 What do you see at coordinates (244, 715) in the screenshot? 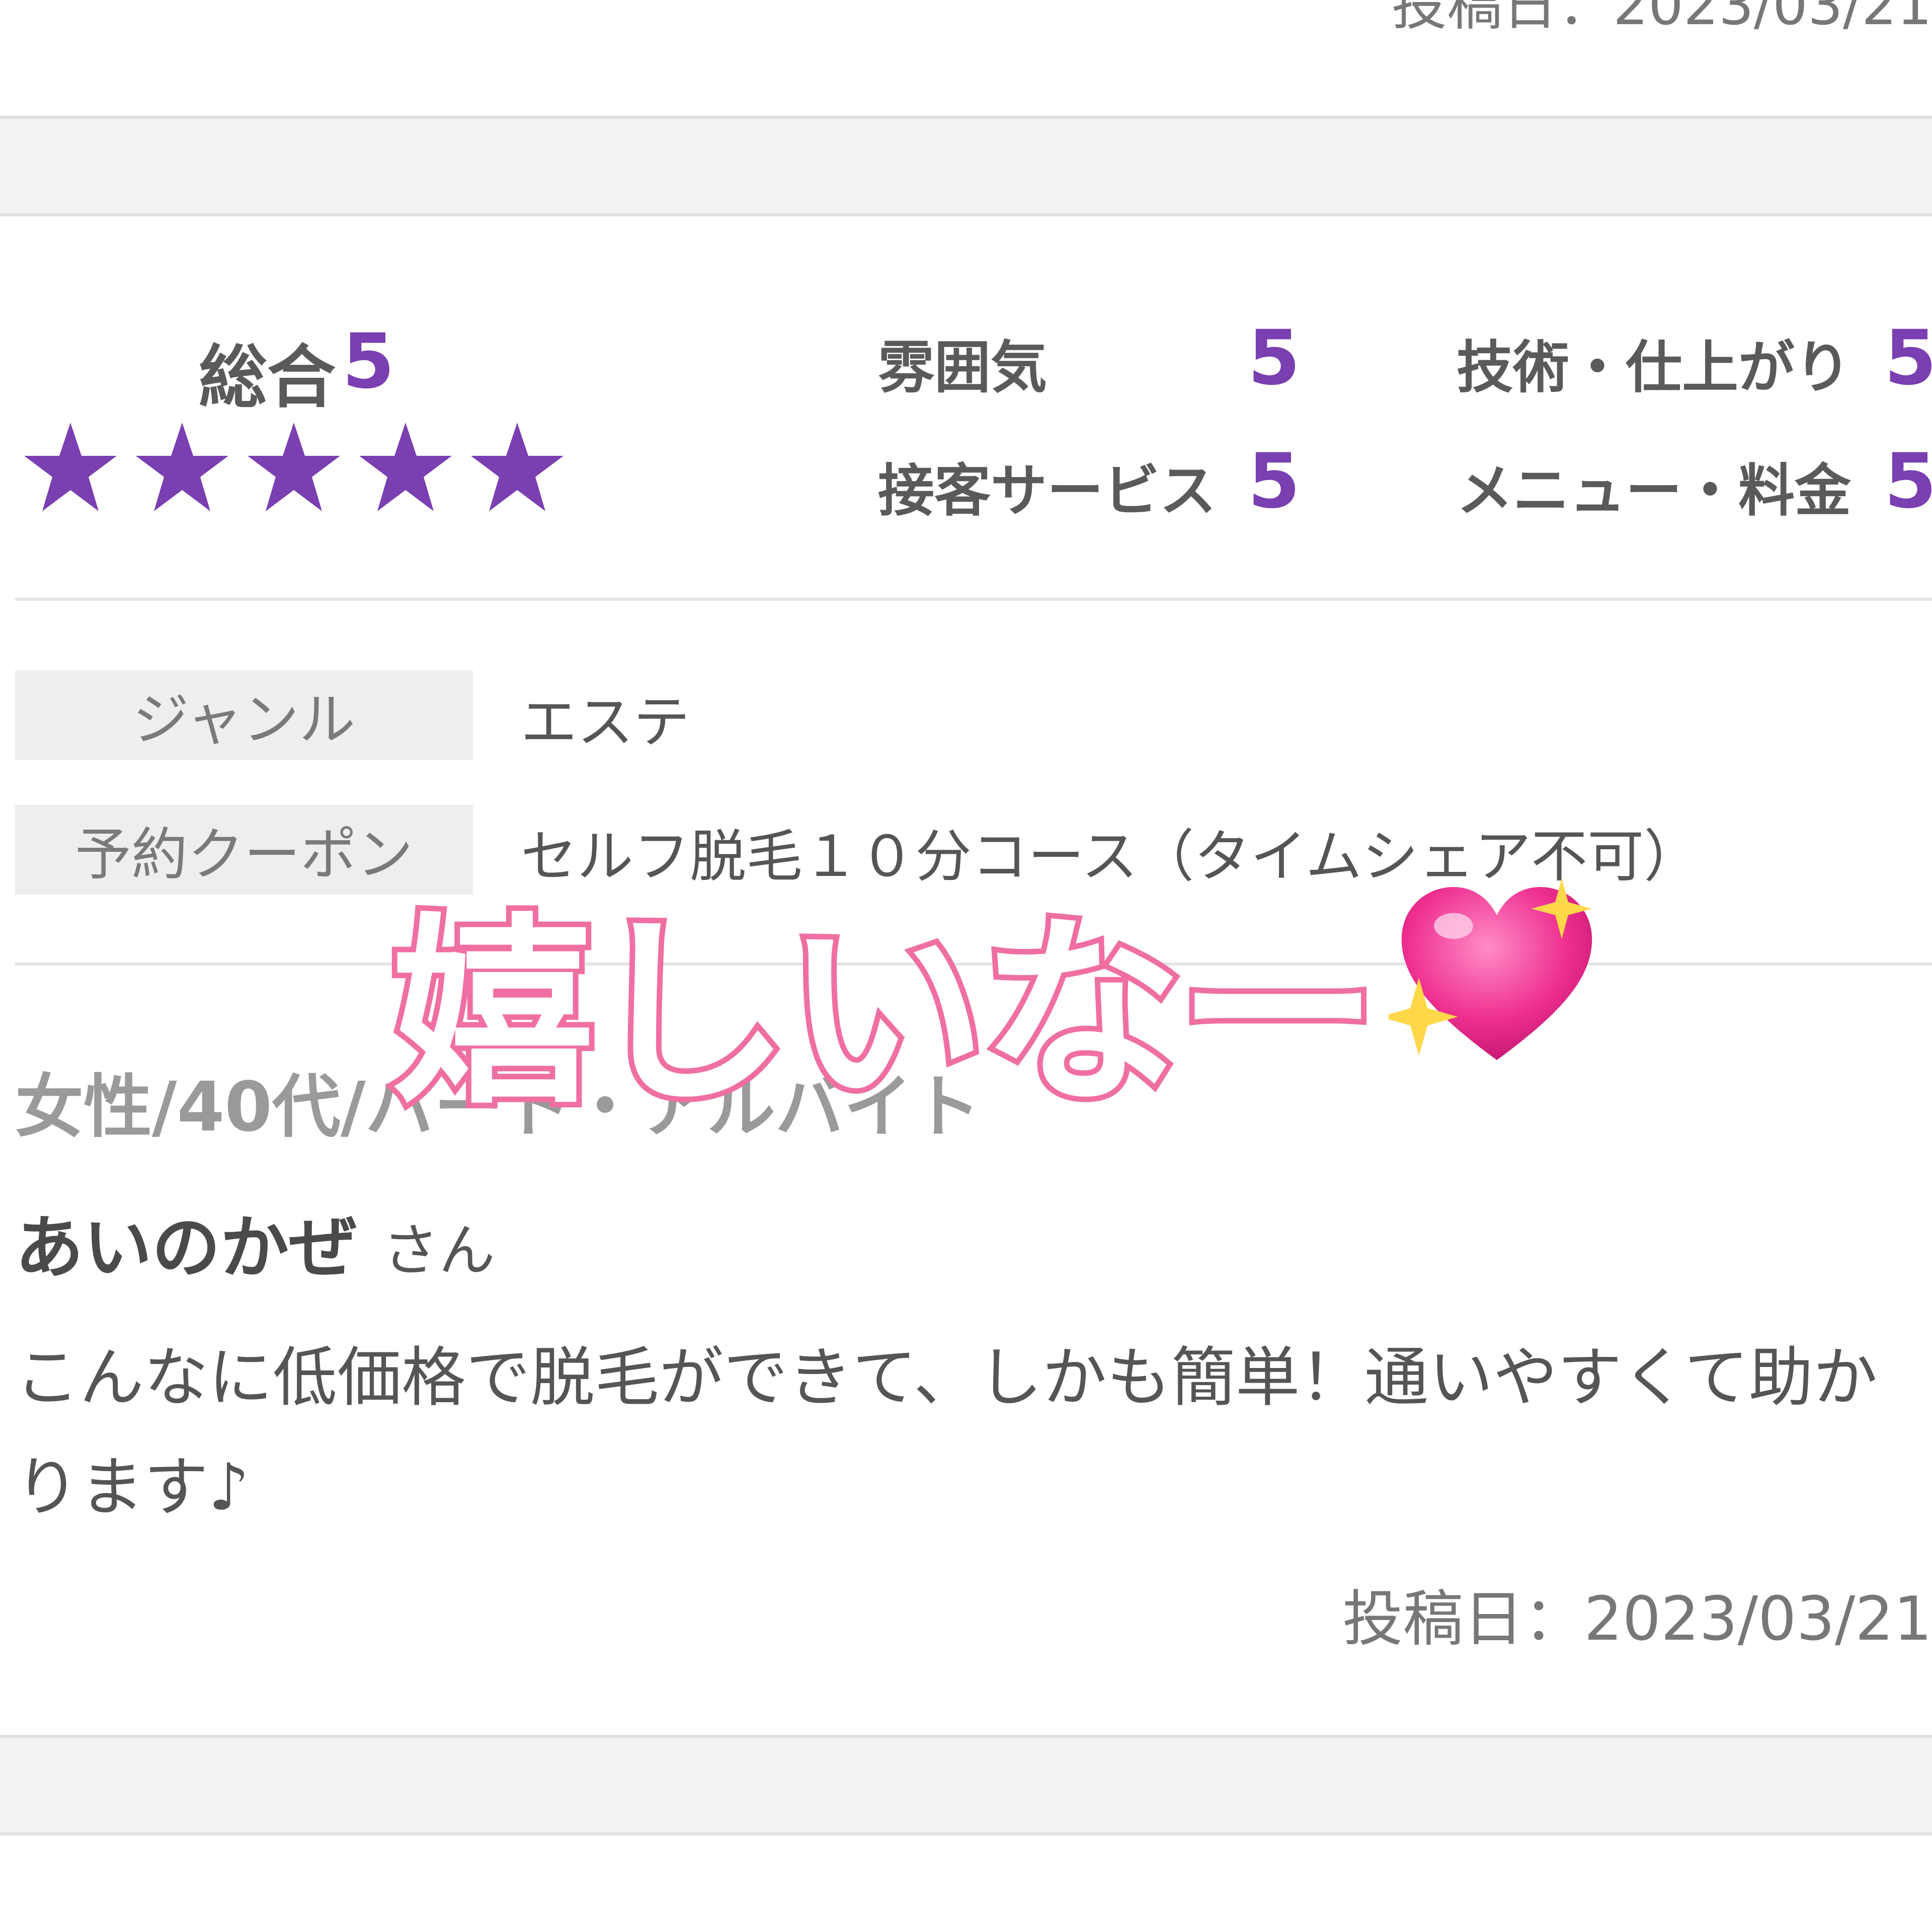
I see `genre-label: ジャンル` at bounding box center [244, 715].